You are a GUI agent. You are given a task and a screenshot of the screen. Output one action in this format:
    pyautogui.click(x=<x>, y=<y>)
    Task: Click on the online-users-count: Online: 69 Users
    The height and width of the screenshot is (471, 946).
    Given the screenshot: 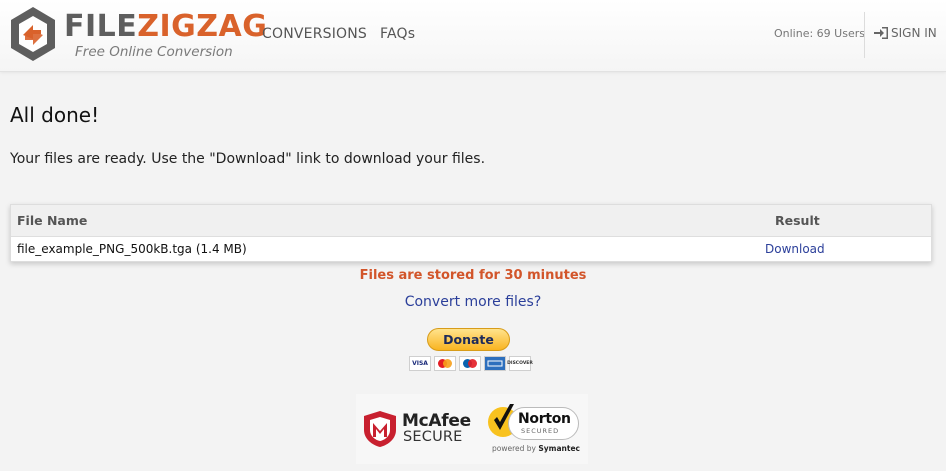 What is the action you would take?
    pyautogui.click(x=819, y=33)
    